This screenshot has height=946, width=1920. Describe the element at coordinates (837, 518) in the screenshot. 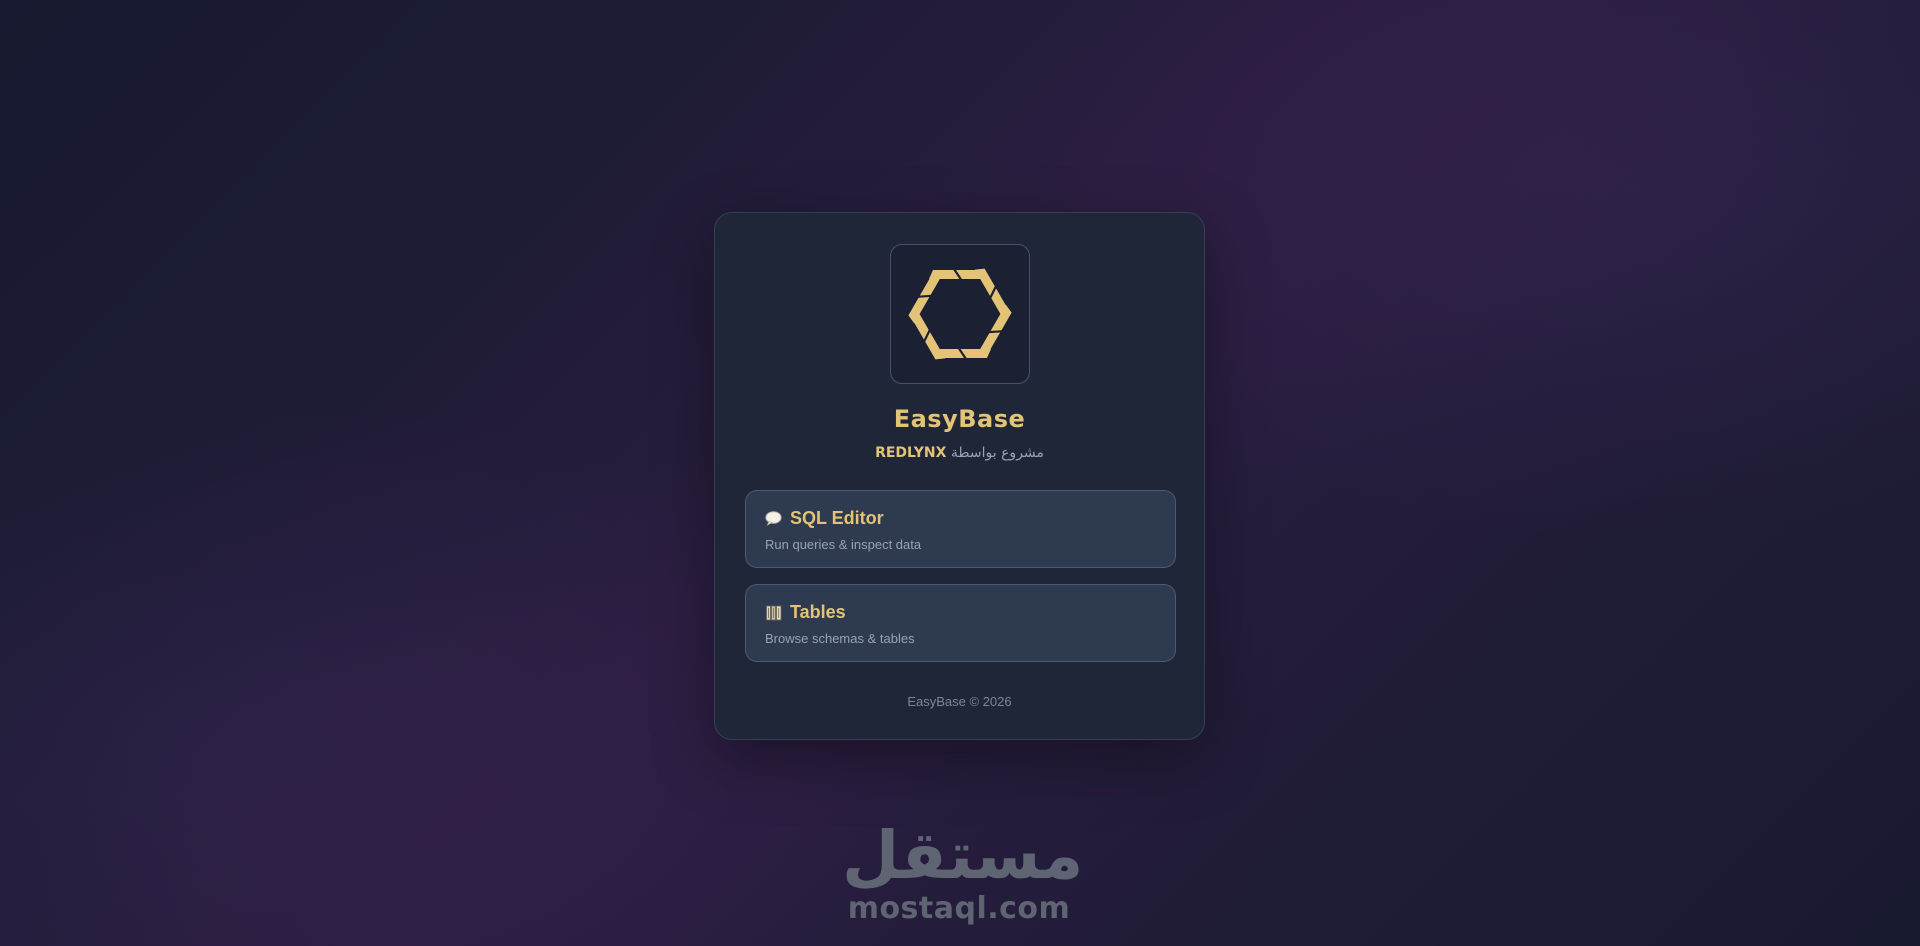

I see `sql-editor-title: SQL Editor` at that location.